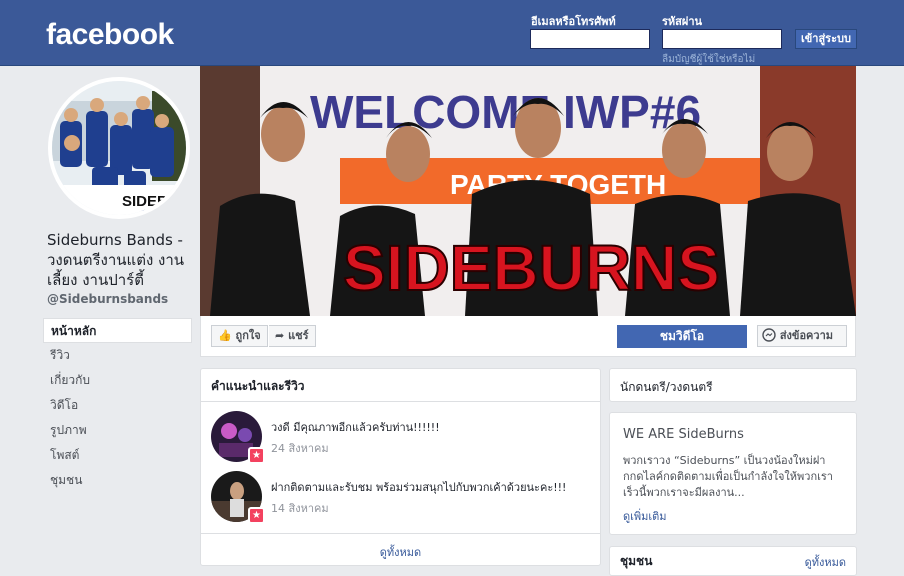 The width and height of the screenshot is (904, 576). I want to click on community-see-all-link: ดูทั้งหมด, so click(825, 562).